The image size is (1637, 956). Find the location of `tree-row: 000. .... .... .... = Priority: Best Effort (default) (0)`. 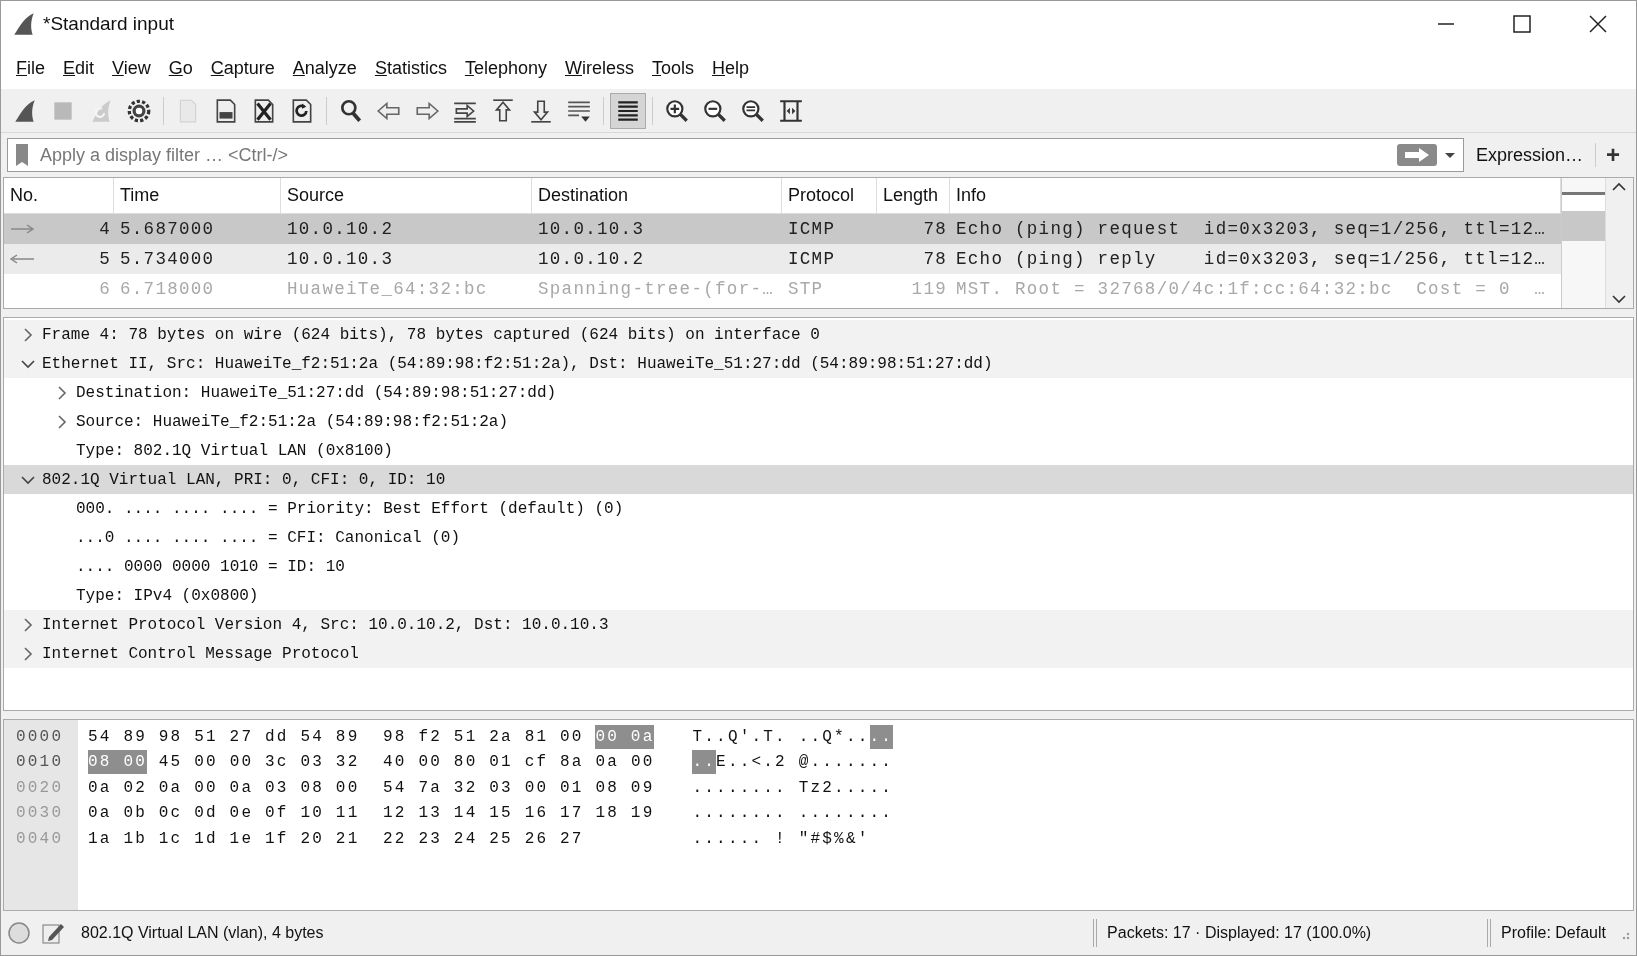

tree-row: 000. .... .... .... = Priority: Best Effort (default) (0) is located at coordinates (818, 508).